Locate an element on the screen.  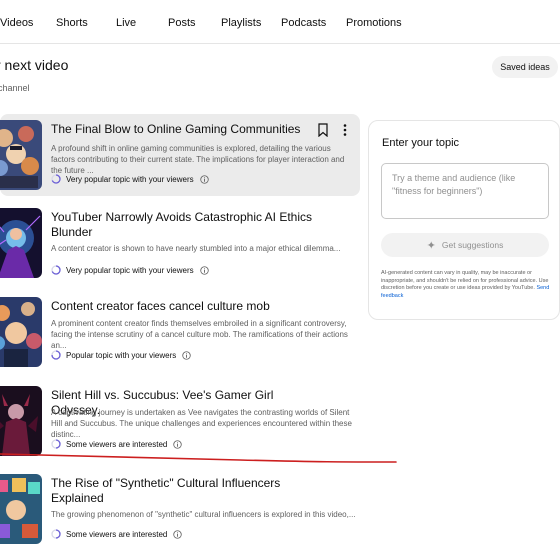
tab-videos: Videos is located at coordinates (16, 23).